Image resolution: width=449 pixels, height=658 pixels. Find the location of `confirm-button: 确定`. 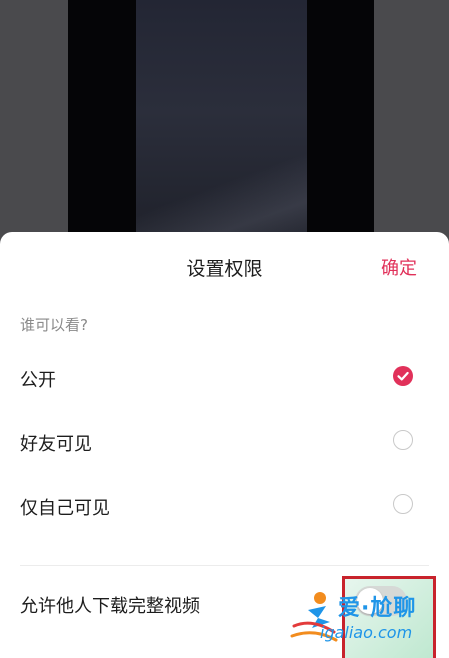

confirm-button: 确定 is located at coordinates (399, 267).